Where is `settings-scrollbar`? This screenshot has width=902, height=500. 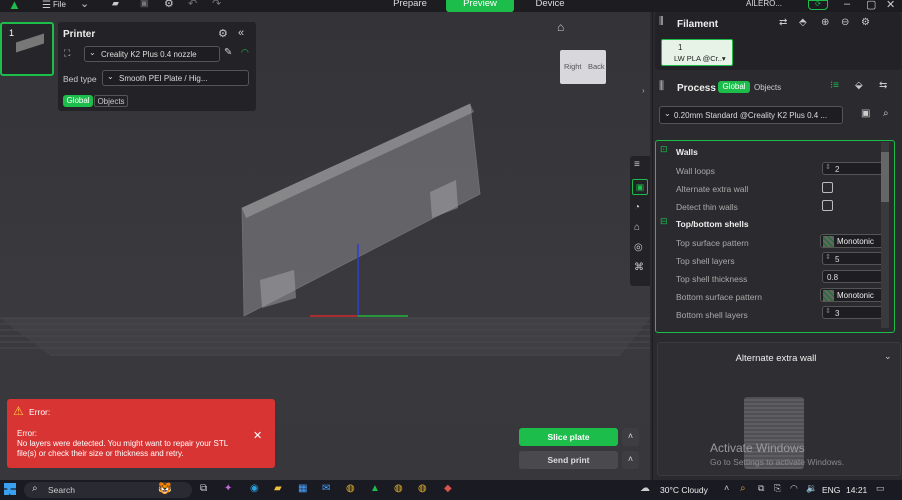 settings-scrollbar is located at coordinates (885, 235).